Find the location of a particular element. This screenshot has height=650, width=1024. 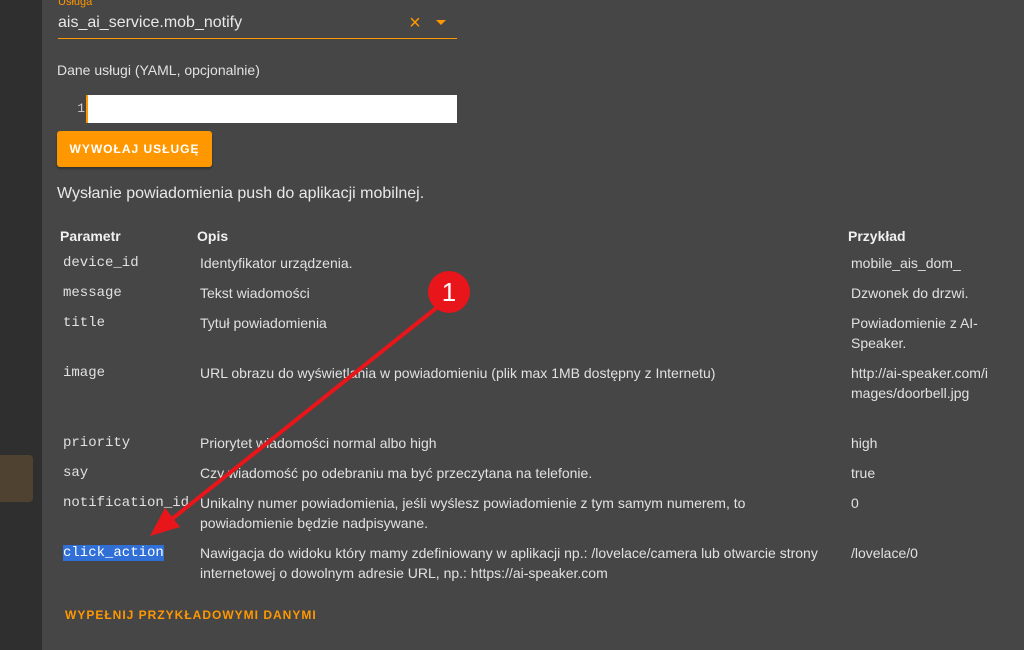

example-cell: true is located at coordinates (863, 473).